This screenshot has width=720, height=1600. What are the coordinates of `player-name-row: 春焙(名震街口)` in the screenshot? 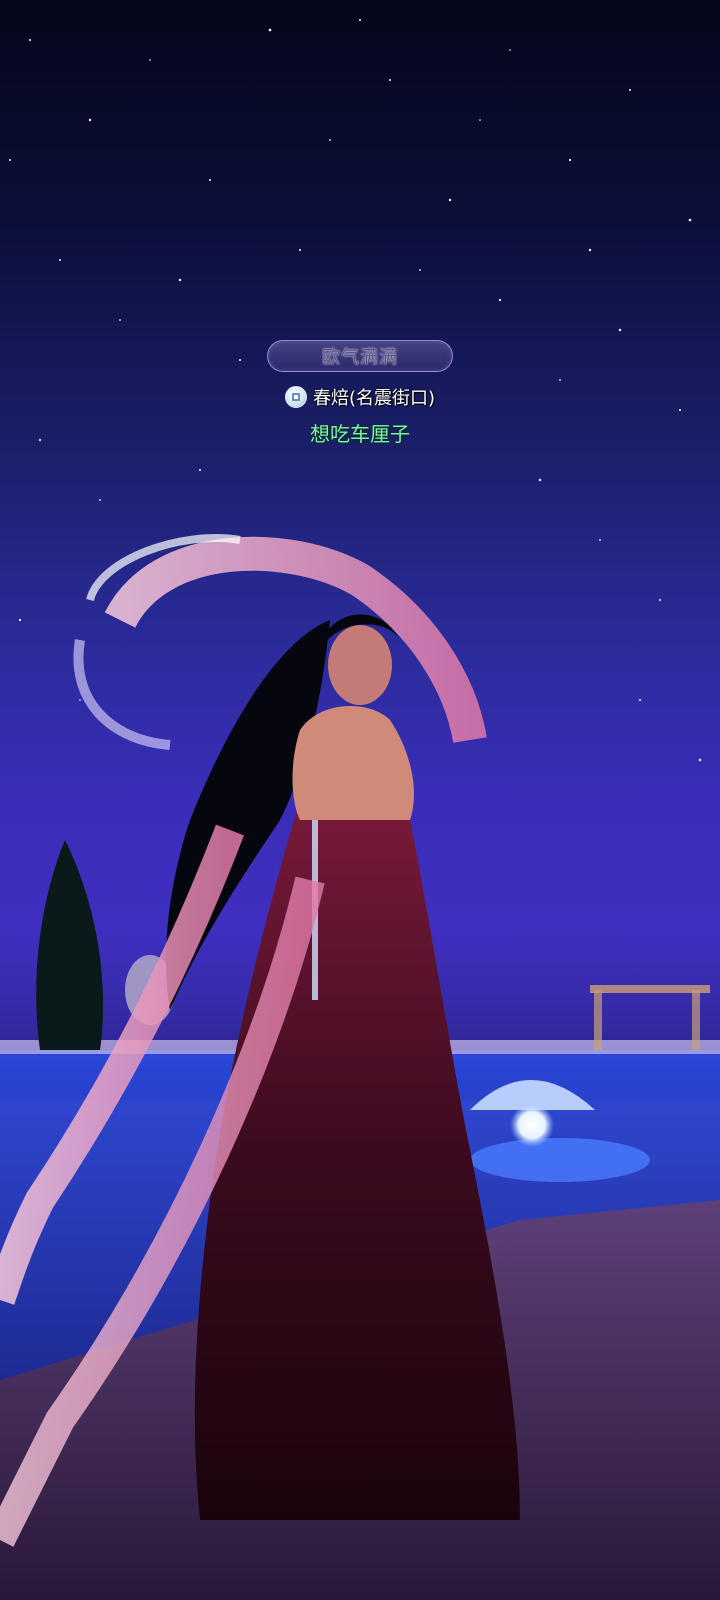 It's located at (360, 397).